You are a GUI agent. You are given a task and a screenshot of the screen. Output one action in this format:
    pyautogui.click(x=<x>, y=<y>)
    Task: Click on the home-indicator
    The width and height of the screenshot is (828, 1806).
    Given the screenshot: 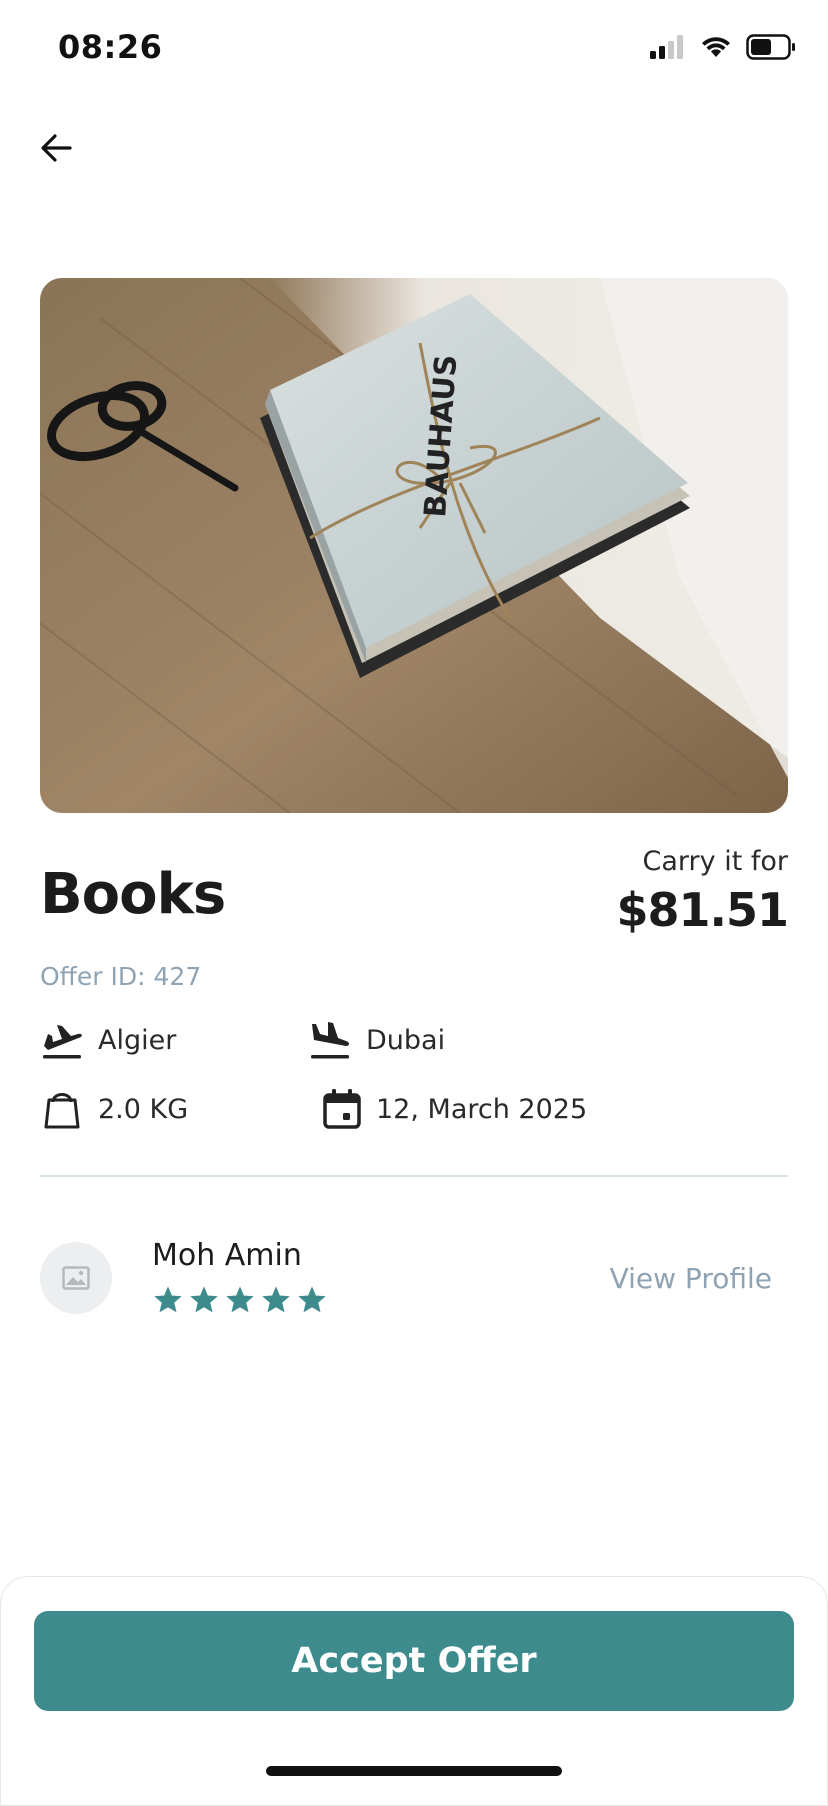 What is the action you would take?
    pyautogui.click(x=414, y=1771)
    